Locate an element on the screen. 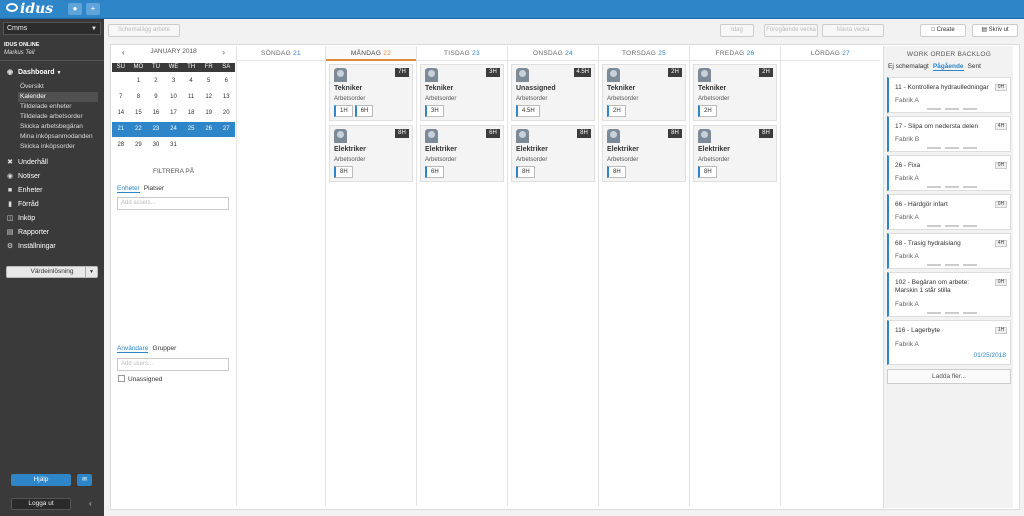 Image resolution: width=1024 pixels, height=516 pixels. sidebar-item-enheter: ■ Enheter is located at coordinates (54, 190).